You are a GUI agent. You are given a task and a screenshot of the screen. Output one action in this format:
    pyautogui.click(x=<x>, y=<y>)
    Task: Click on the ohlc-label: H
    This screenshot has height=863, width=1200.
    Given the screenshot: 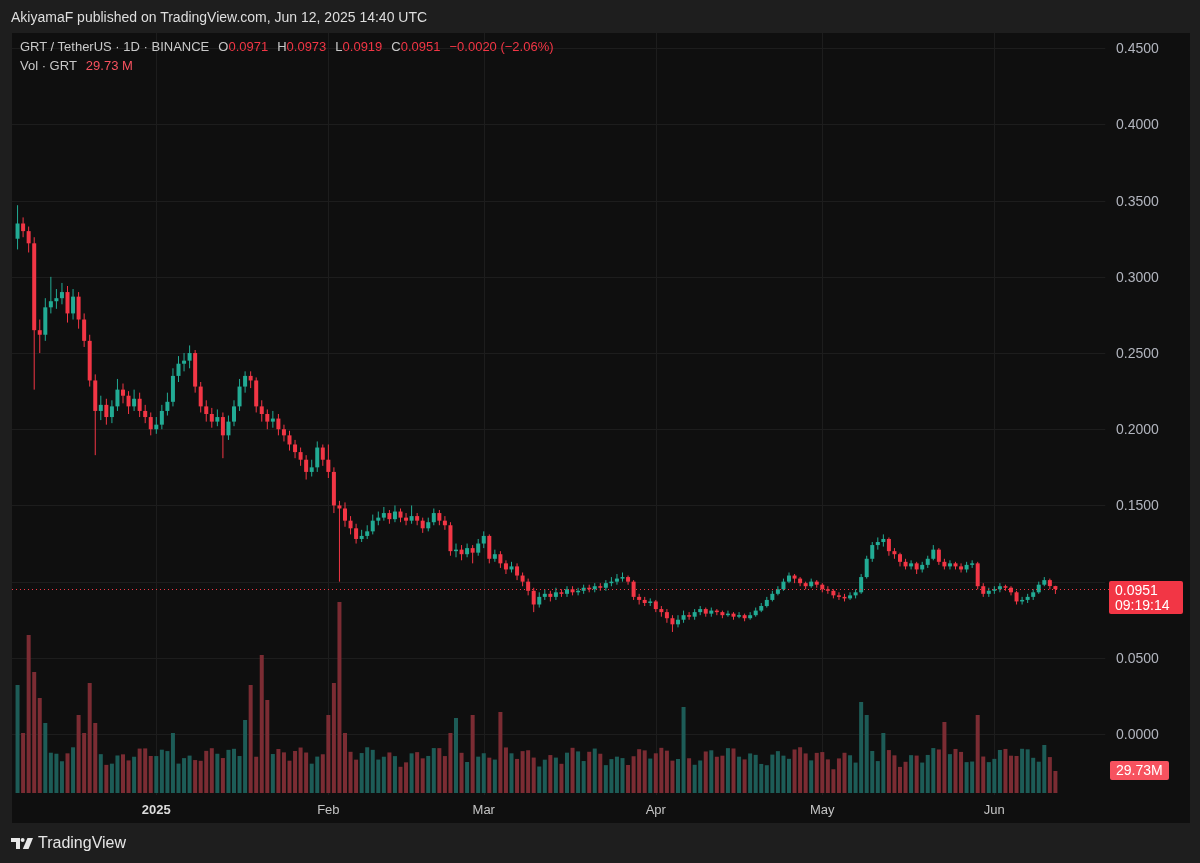 What is the action you would take?
    pyautogui.click(x=282, y=47)
    